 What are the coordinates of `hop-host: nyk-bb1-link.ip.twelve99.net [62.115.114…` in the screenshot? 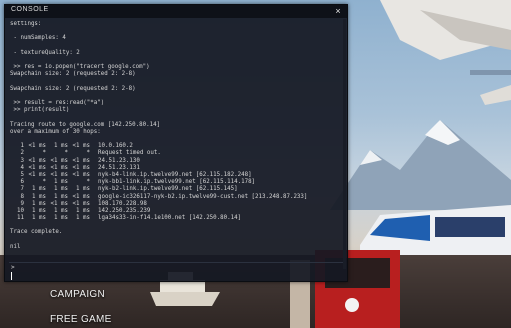 It's located at (177, 182).